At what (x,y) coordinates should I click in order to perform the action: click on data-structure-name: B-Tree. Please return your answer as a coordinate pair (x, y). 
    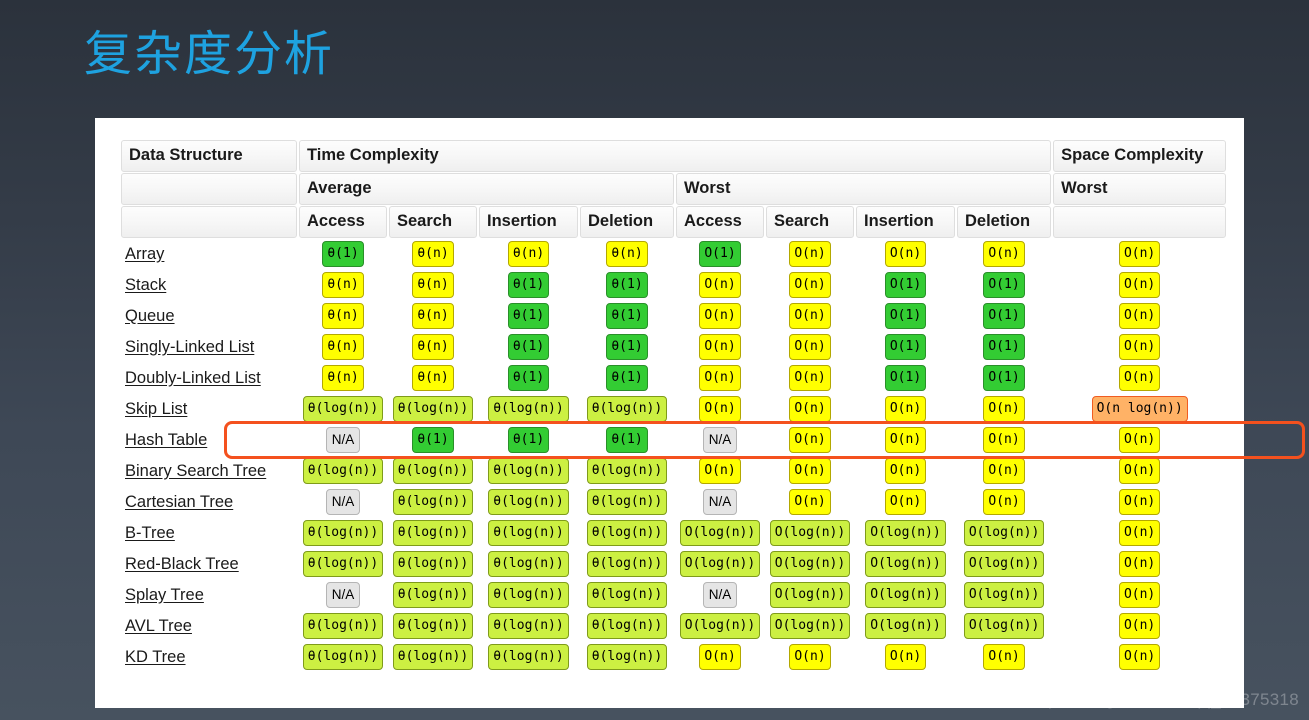
    Looking at the image, I should click on (209, 533).